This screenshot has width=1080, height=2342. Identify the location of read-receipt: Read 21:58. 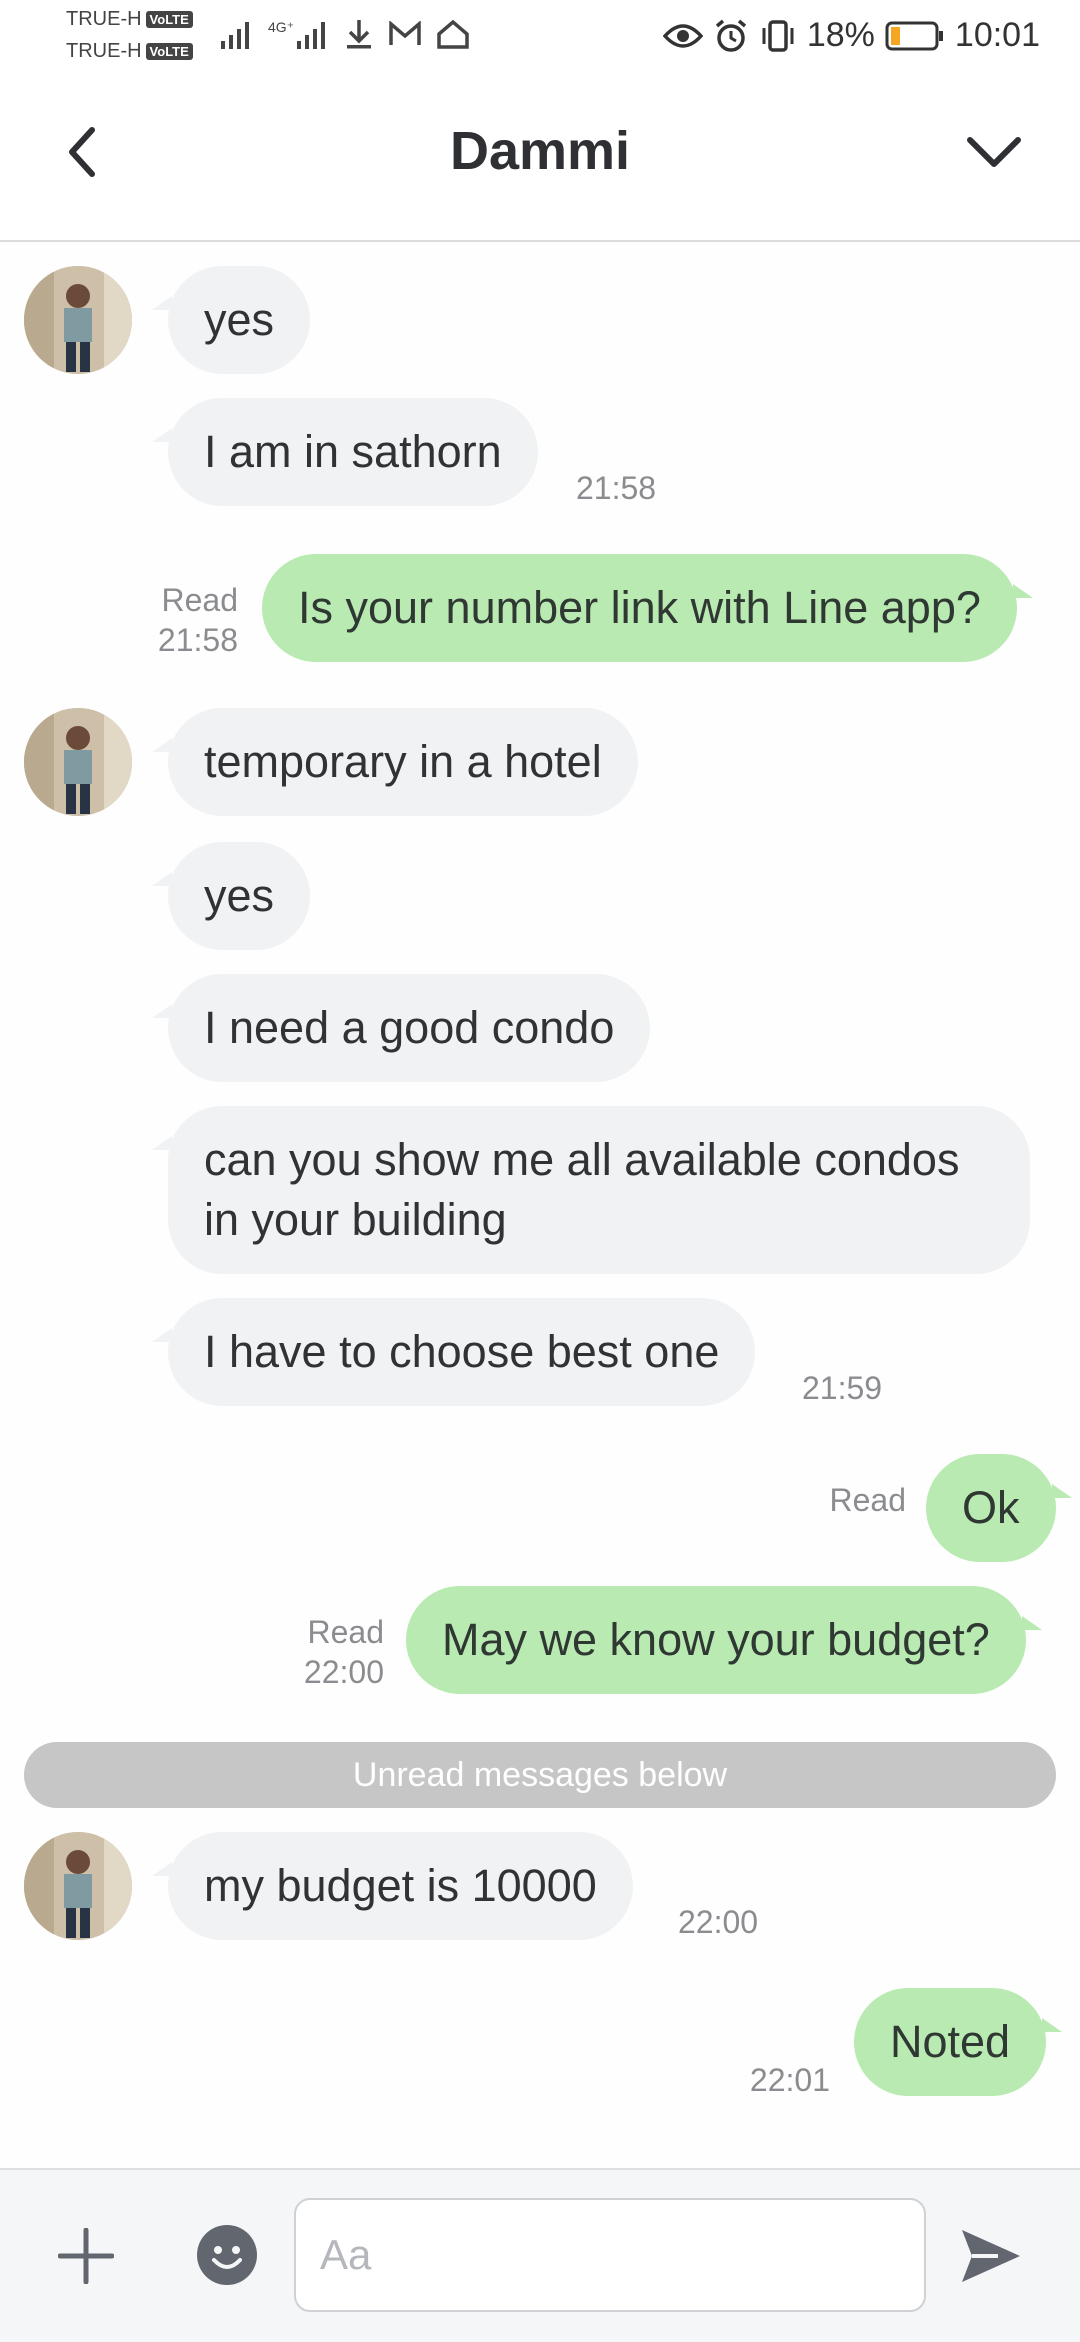
(189, 620).